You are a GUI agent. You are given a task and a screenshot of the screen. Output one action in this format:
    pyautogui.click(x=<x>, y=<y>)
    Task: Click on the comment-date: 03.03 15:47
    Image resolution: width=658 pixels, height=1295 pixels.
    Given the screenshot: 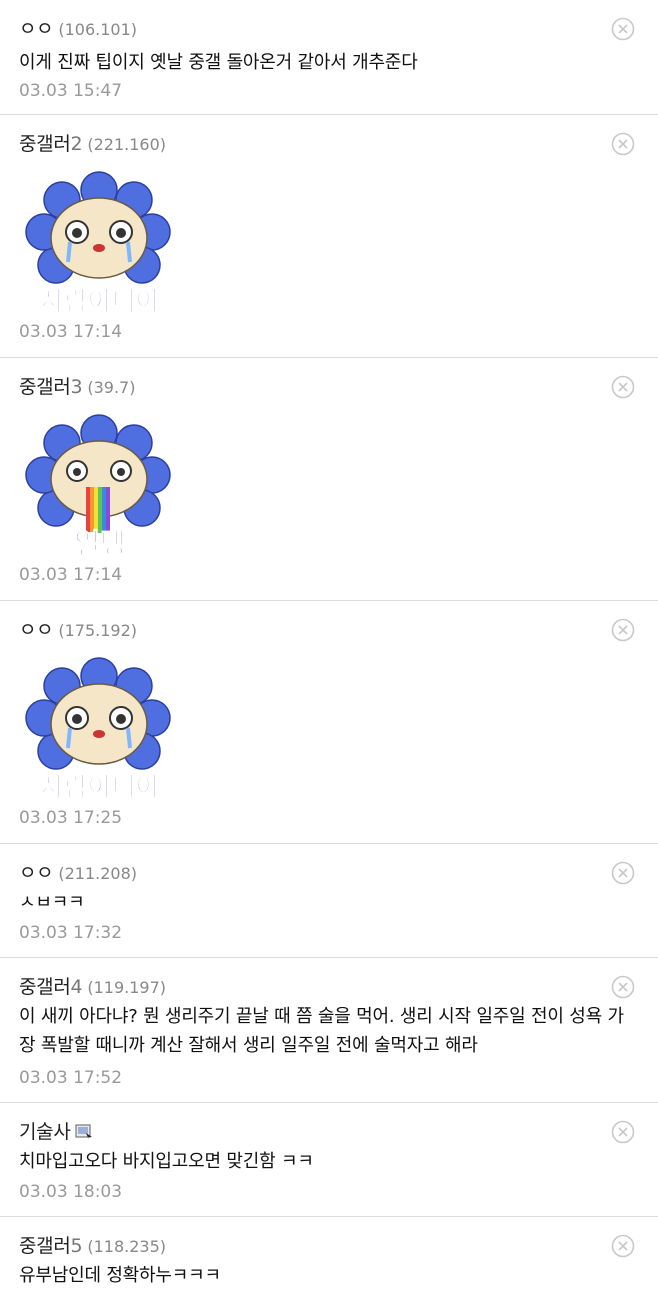 What is the action you would take?
    pyautogui.click(x=71, y=91)
    